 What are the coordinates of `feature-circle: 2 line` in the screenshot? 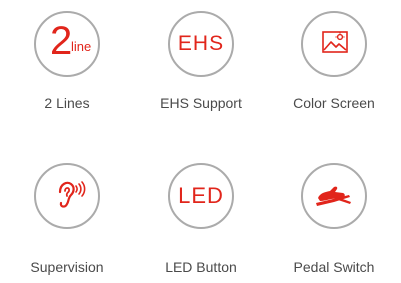 It's located at (67, 44).